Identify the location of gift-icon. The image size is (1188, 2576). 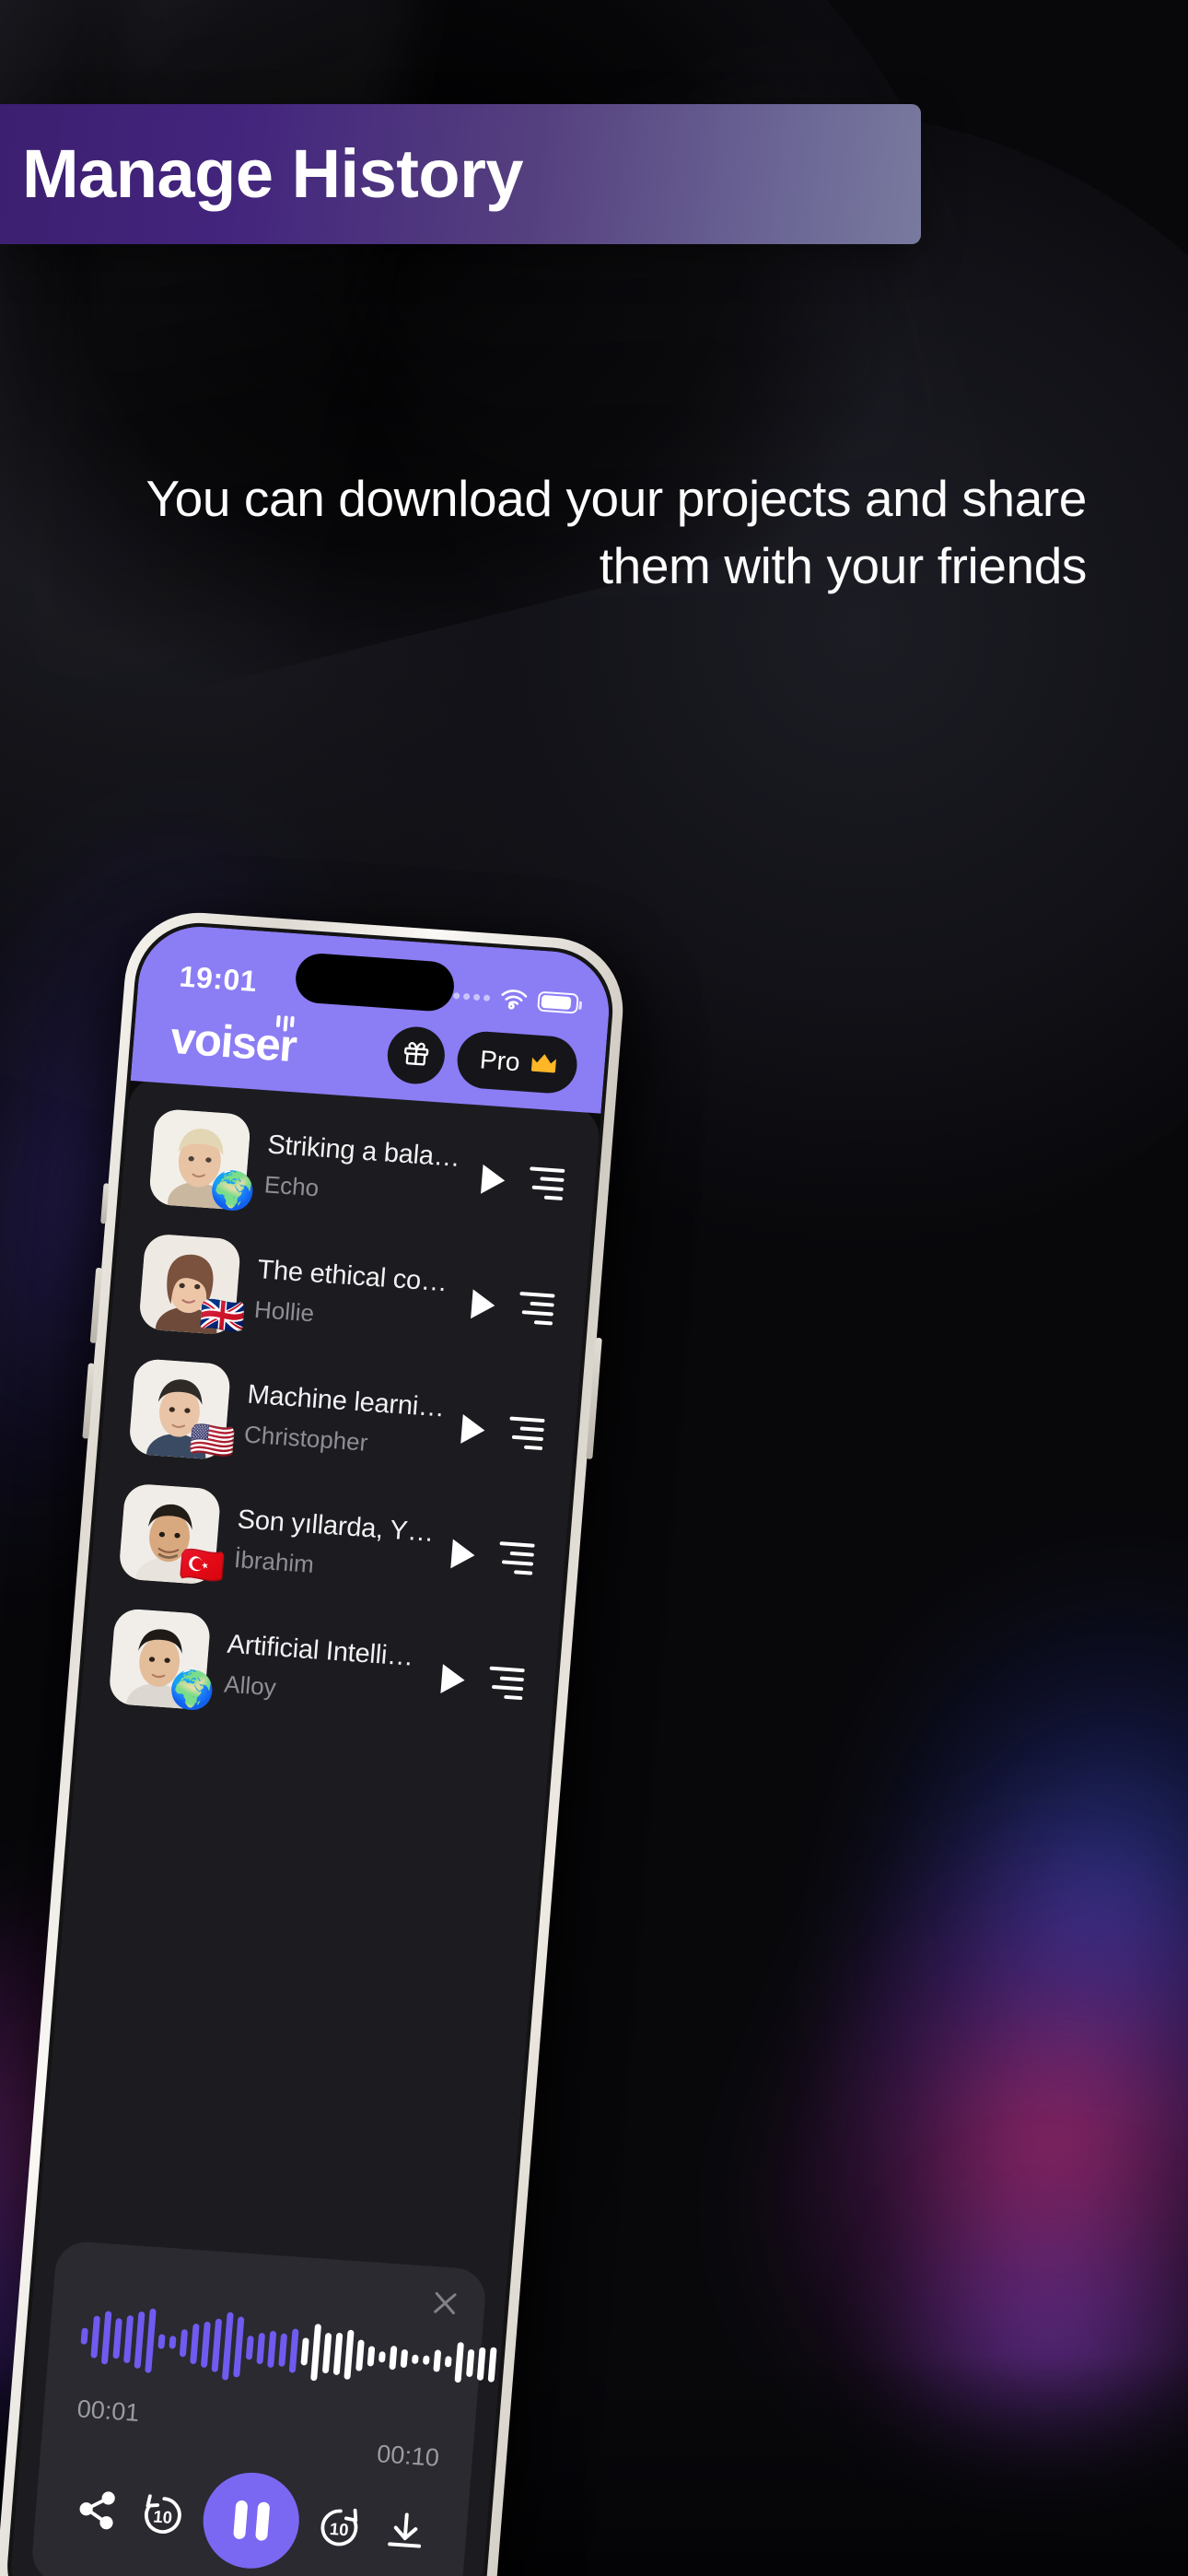
(417, 1055).